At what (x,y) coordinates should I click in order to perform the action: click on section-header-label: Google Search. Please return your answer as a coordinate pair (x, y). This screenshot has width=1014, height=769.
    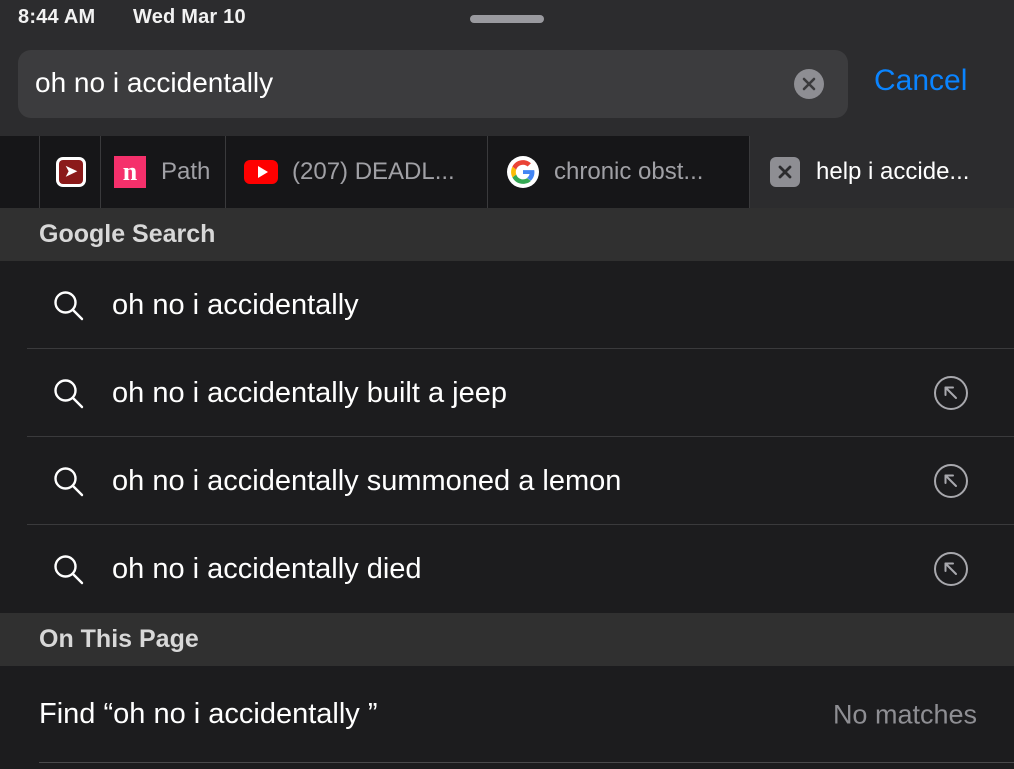
    Looking at the image, I should click on (127, 234).